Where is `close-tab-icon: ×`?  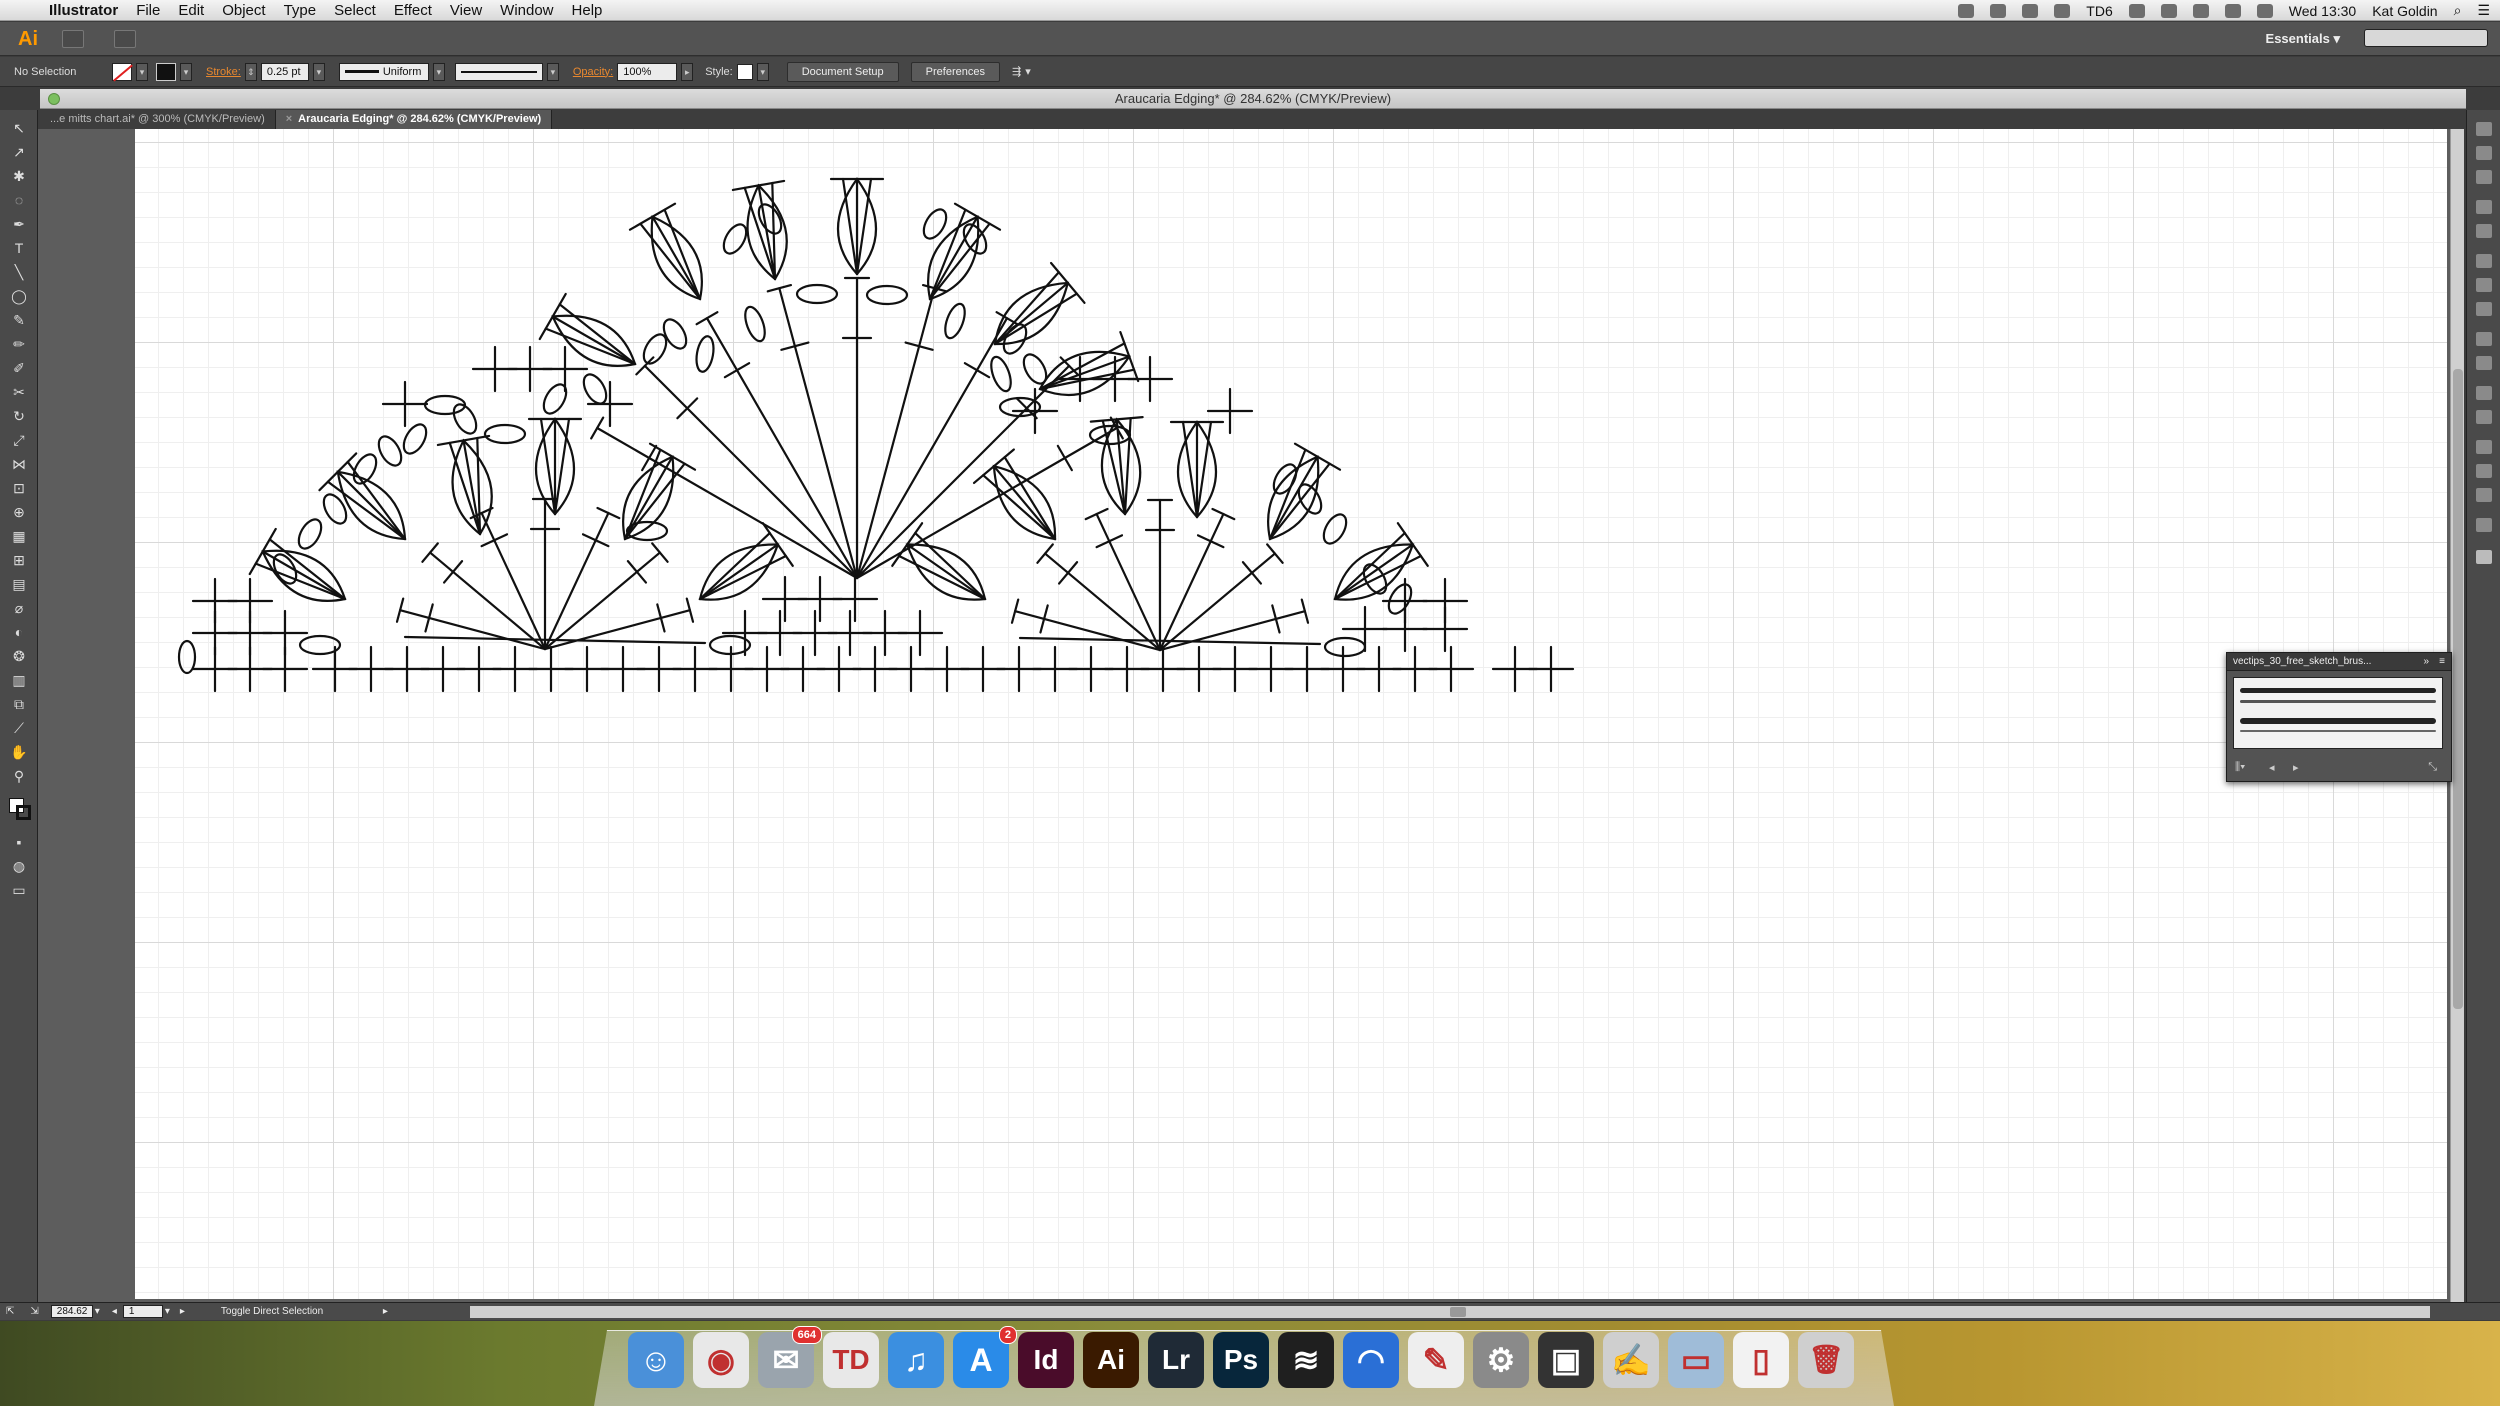
close-tab-icon: × is located at coordinates (289, 119).